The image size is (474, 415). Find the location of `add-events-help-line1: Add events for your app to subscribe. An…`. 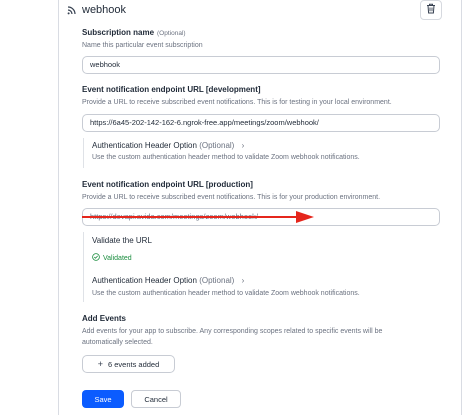

add-events-help-line1: Add events for your app to subscribe. An… is located at coordinates (232, 331).